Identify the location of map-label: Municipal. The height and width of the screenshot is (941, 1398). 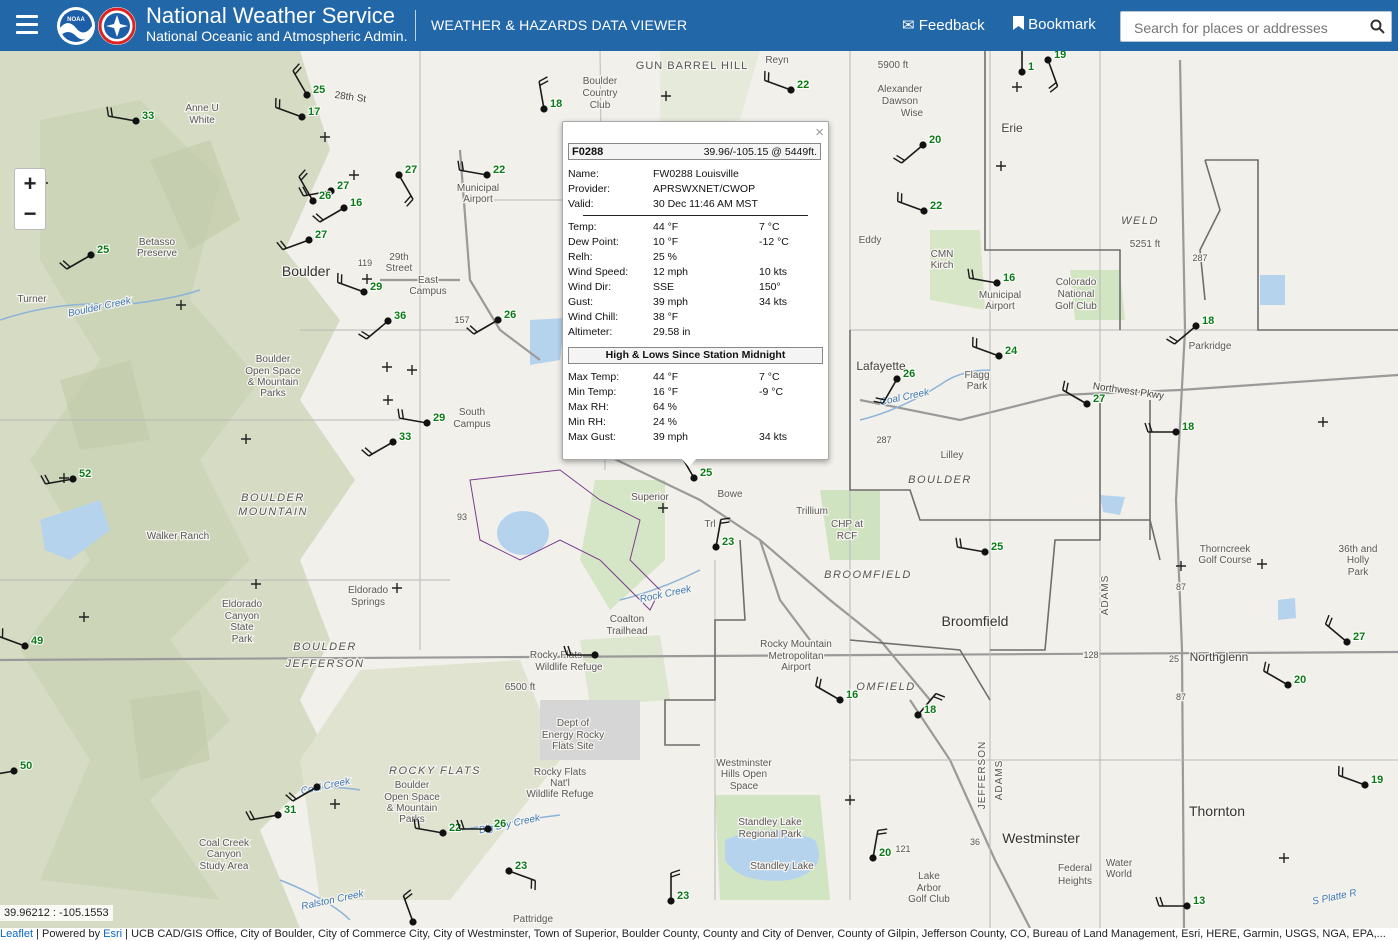
(1000, 295).